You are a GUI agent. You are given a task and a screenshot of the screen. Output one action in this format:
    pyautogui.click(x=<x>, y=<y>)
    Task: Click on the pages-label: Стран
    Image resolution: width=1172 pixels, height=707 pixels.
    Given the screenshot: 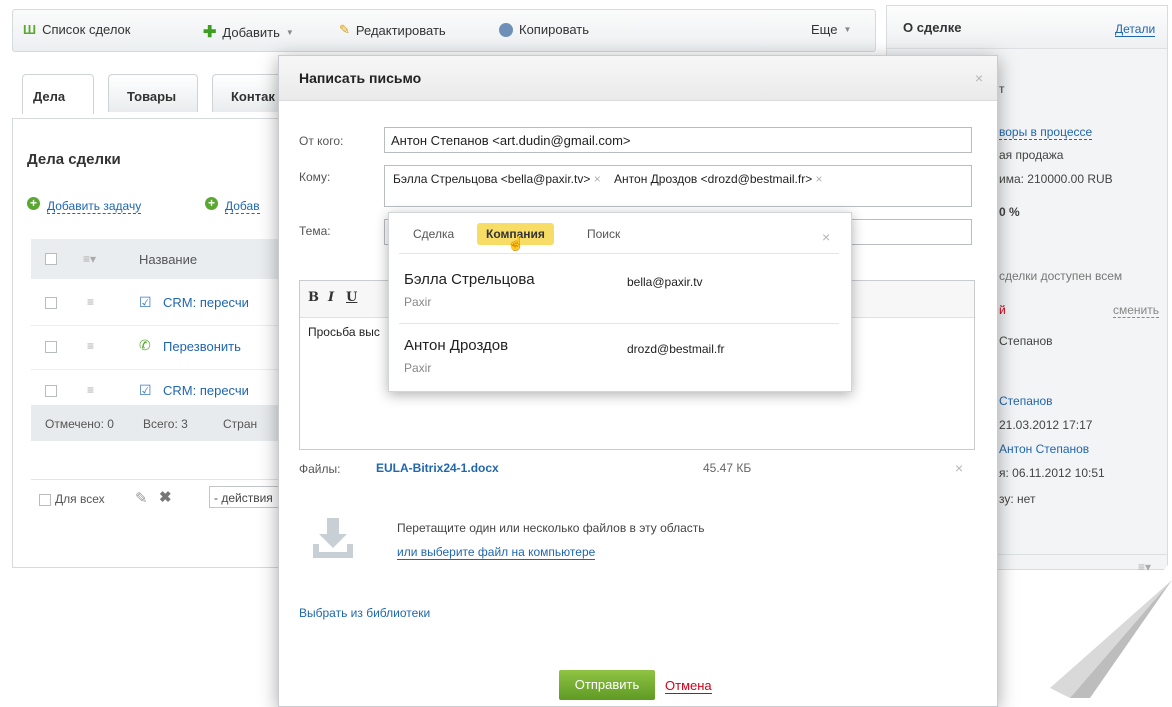 What is the action you would take?
    pyautogui.click(x=240, y=424)
    